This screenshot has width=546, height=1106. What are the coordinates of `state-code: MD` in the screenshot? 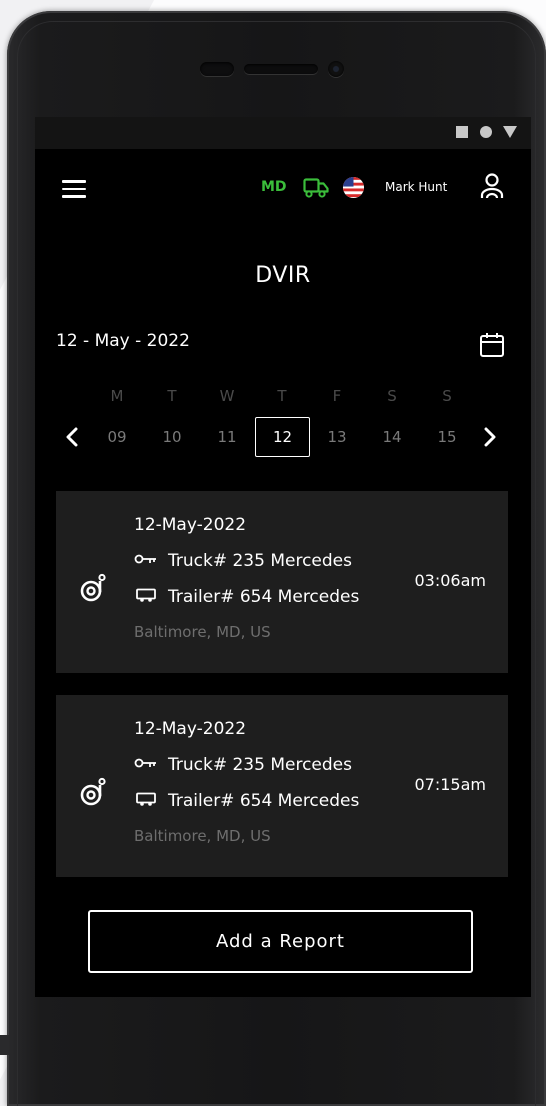 It's located at (274, 187).